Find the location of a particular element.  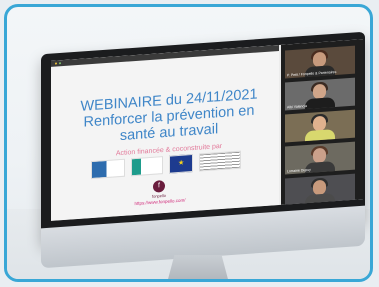

participant-tile is located at coordinates (320, 126).